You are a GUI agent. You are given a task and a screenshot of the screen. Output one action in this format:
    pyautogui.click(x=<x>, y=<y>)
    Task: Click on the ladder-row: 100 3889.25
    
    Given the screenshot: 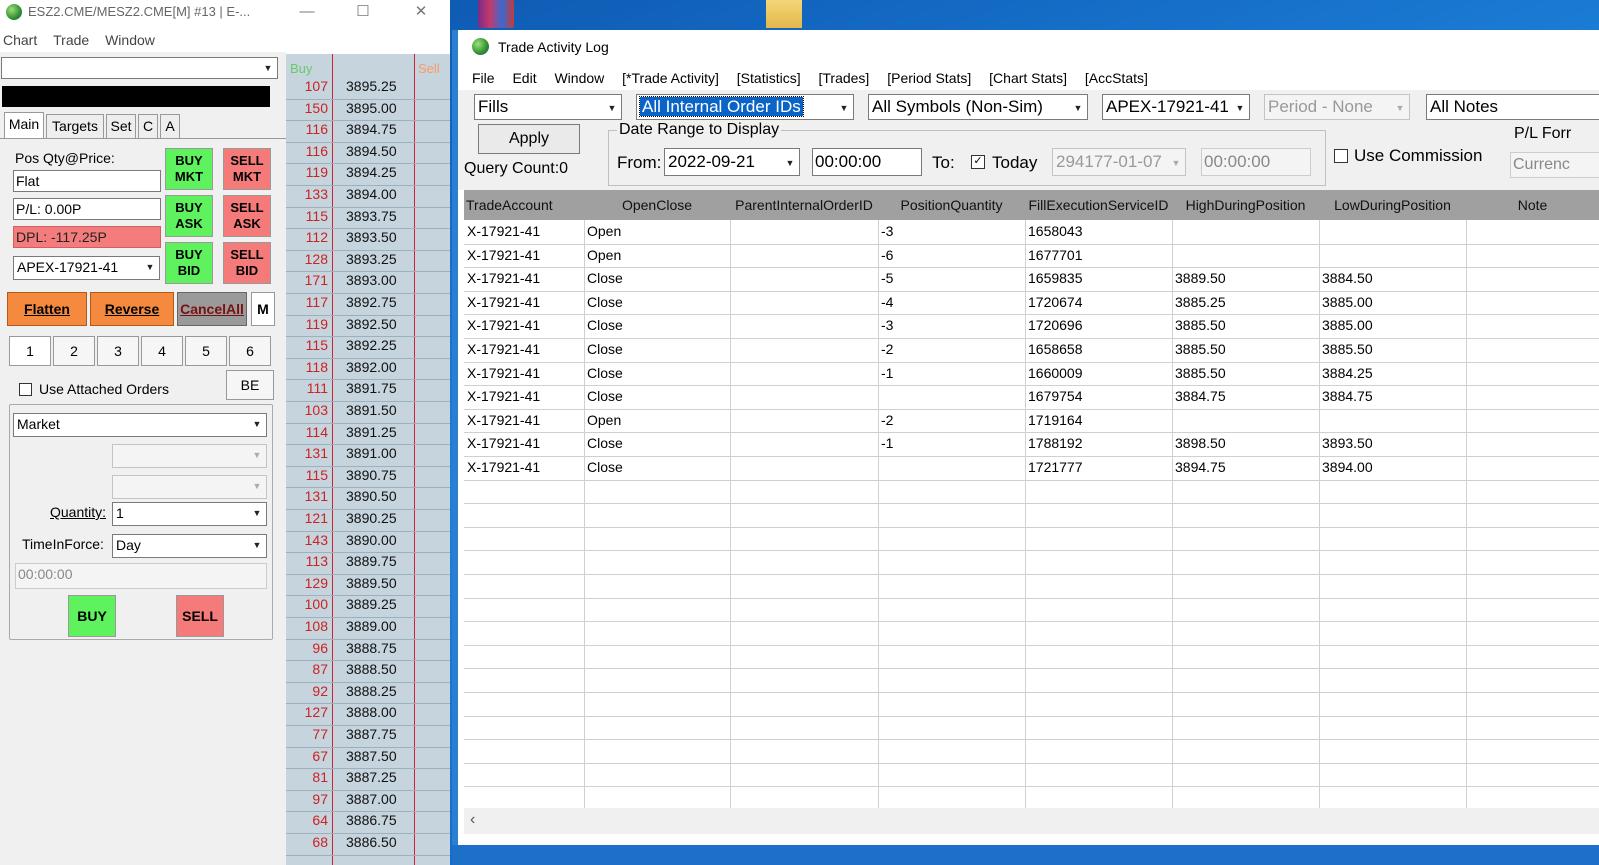 What is the action you would take?
    pyautogui.click(x=368, y=607)
    